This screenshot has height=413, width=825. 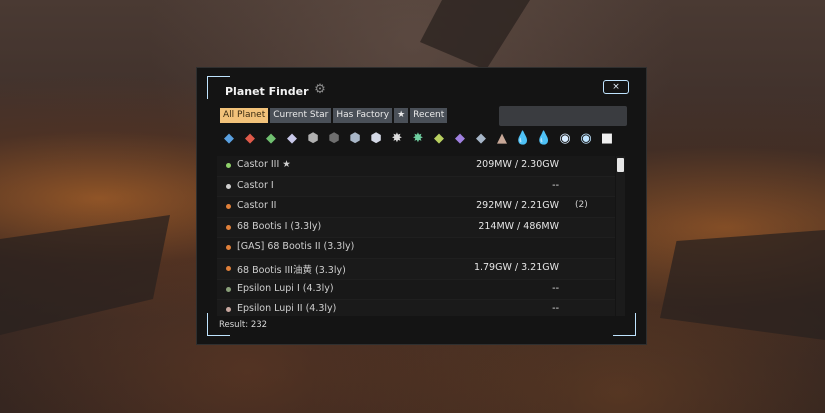 What do you see at coordinates (257, 206) in the screenshot?
I see `planet-name: Castor II` at bounding box center [257, 206].